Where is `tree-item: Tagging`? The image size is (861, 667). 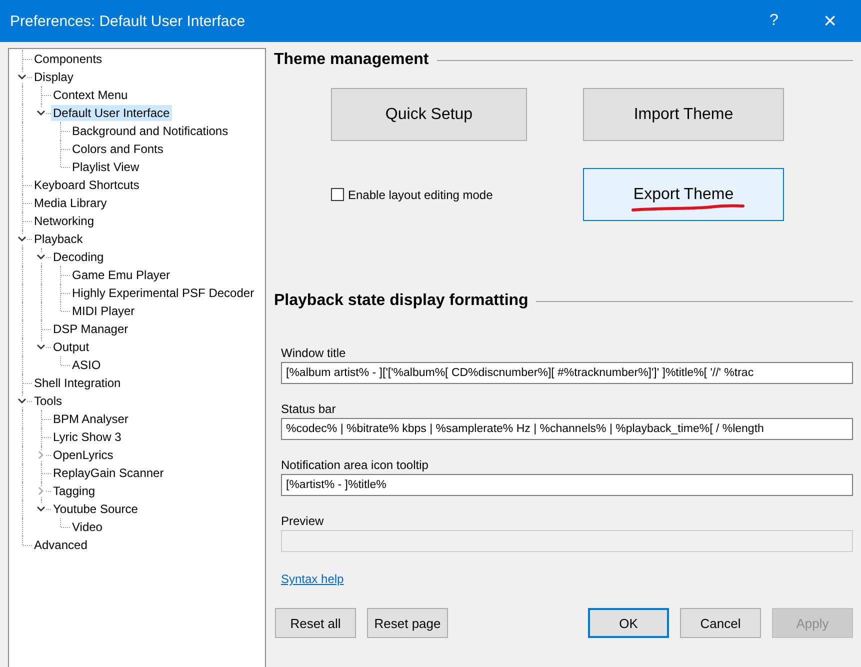
tree-item: Tagging is located at coordinates (74, 491).